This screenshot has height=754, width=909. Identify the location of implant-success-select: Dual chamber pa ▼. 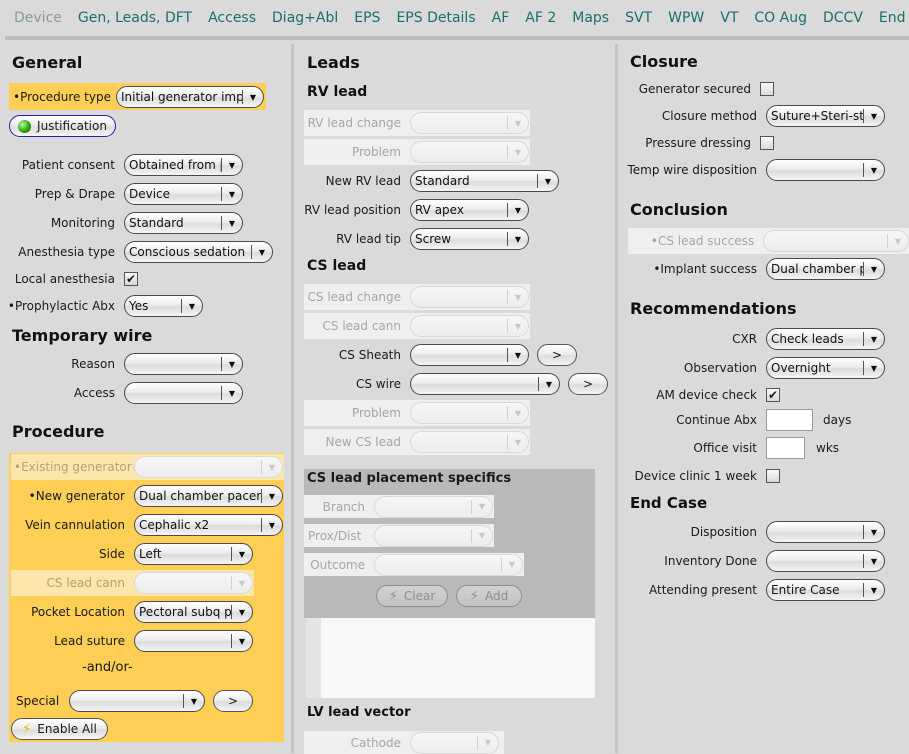
(825, 269).